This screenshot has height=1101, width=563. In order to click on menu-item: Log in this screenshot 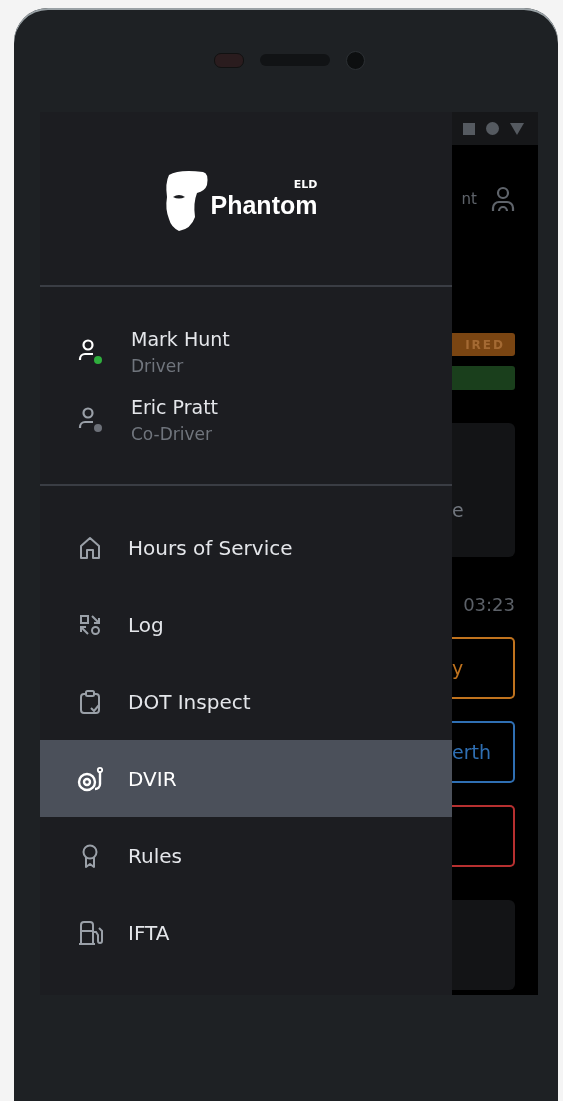, I will do `click(246, 624)`.